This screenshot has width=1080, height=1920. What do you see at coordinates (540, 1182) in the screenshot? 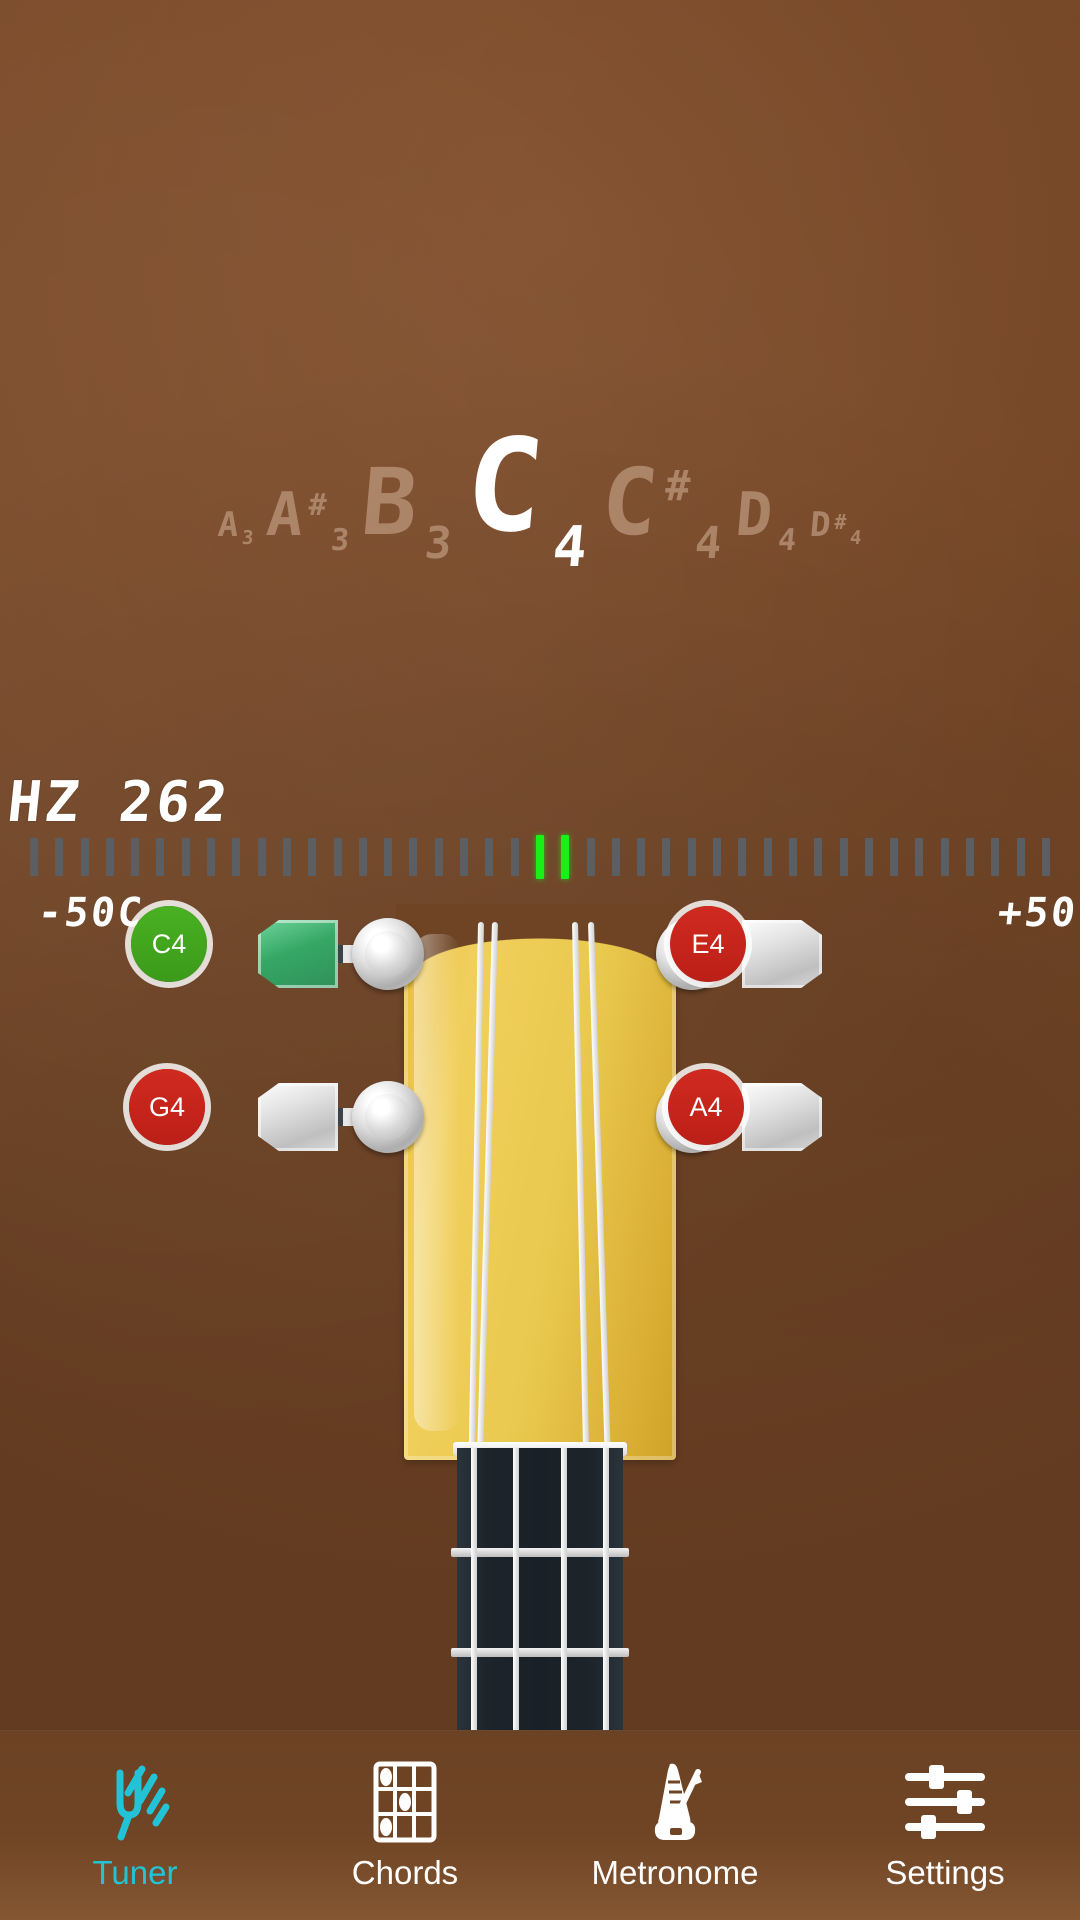
I see `headstock` at bounding box center [540, 1182].